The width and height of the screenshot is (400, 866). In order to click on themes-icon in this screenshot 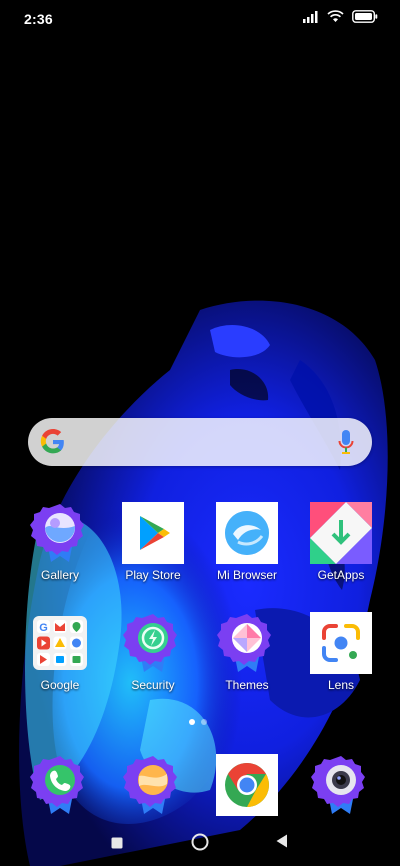, I will do `click(247, 643)`.